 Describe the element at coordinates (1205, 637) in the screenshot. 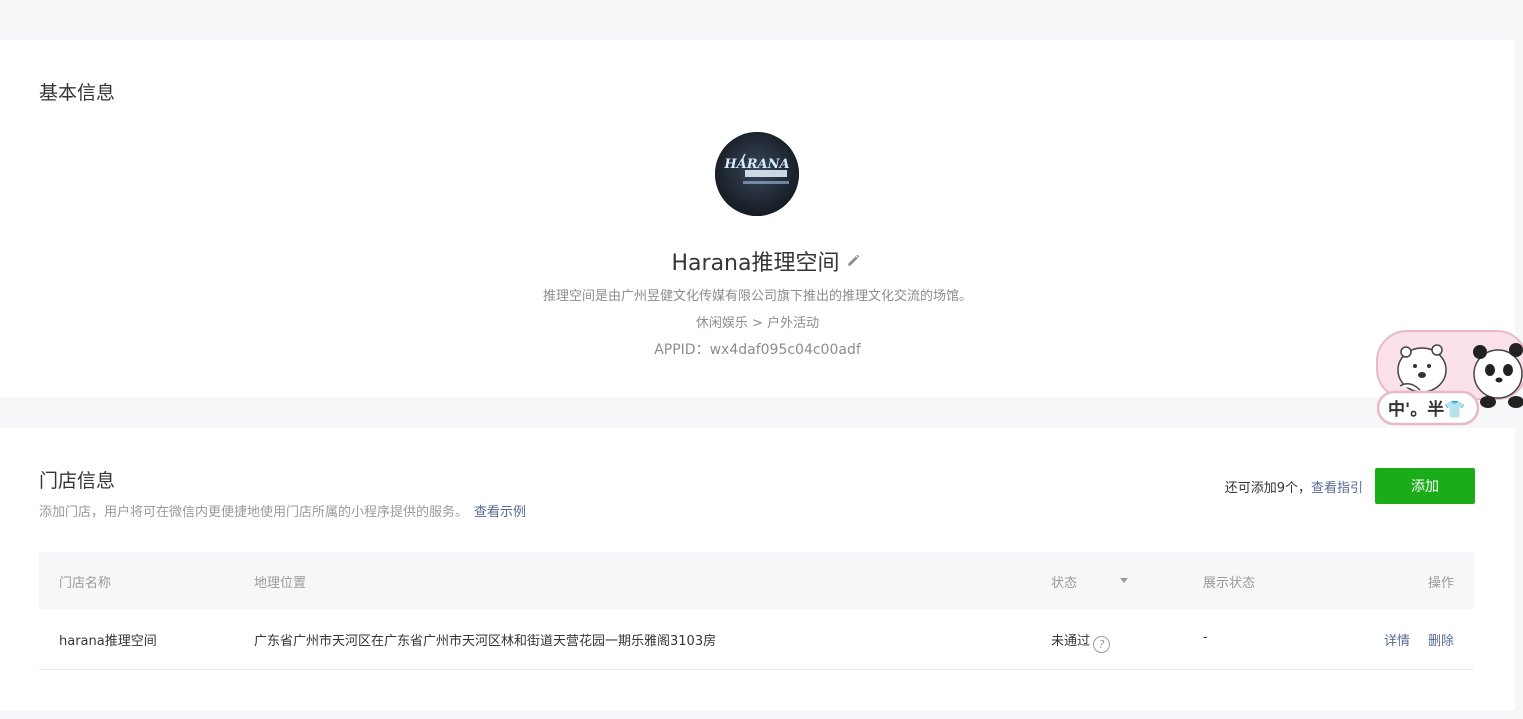

I see `store-display-status-cell: -` at that location.